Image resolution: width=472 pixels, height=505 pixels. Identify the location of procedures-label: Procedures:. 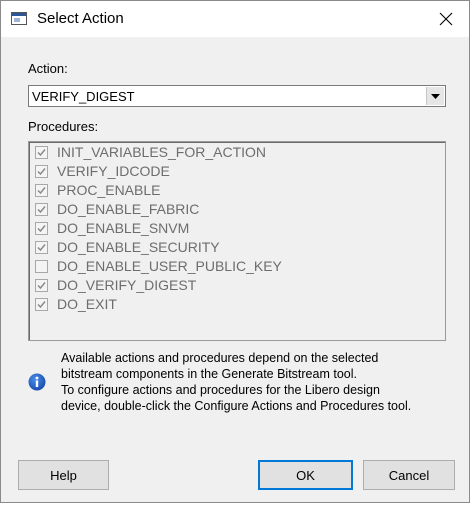
(63, 126).